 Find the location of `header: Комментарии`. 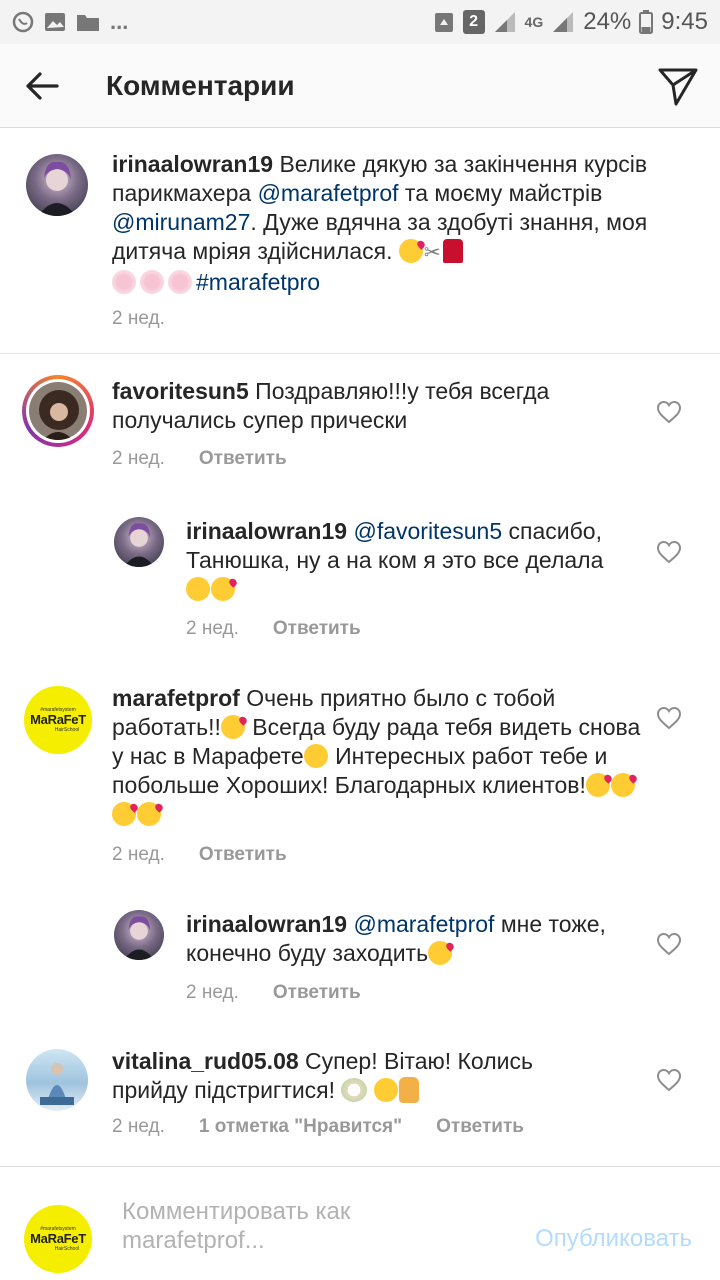

header: Комментарии is located at coordinates (360, 86).